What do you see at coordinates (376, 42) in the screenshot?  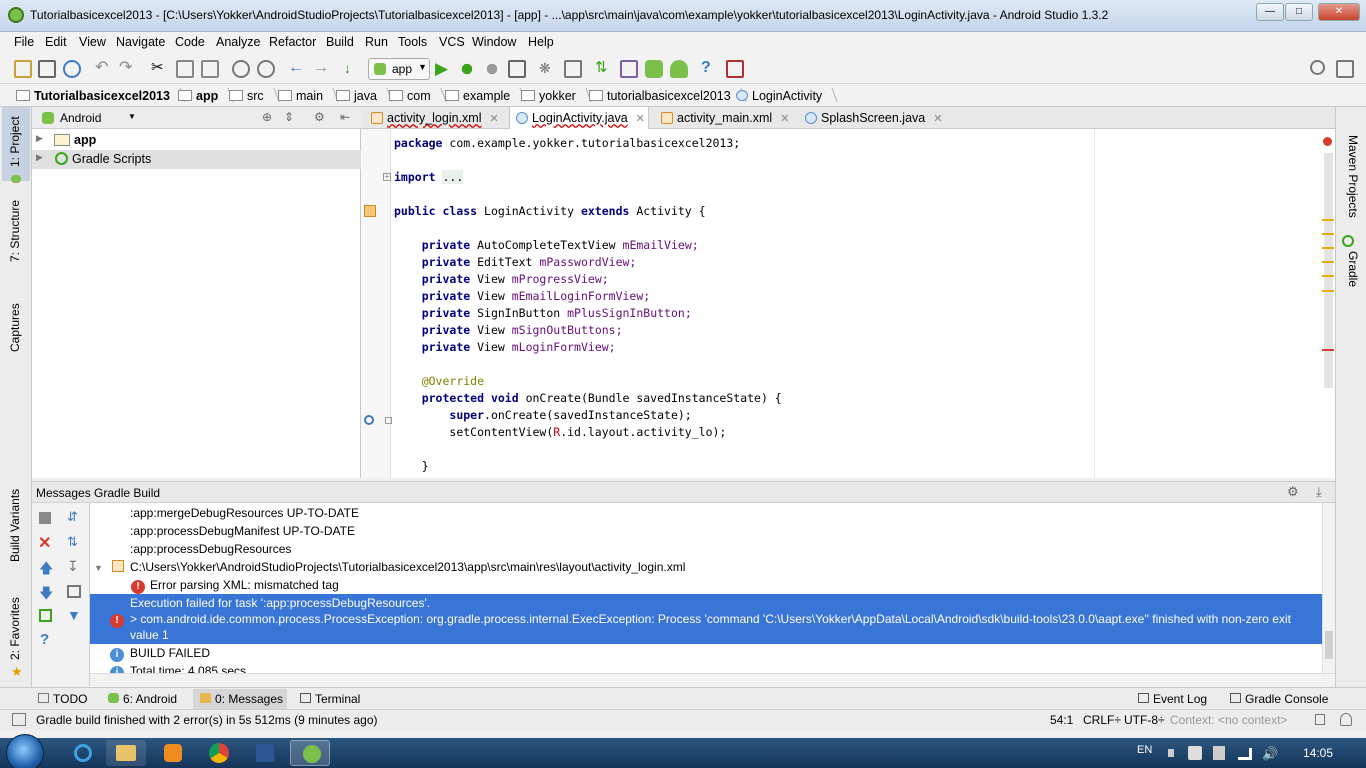 I see `menu-run: Run` at bounding box center [376, 42].